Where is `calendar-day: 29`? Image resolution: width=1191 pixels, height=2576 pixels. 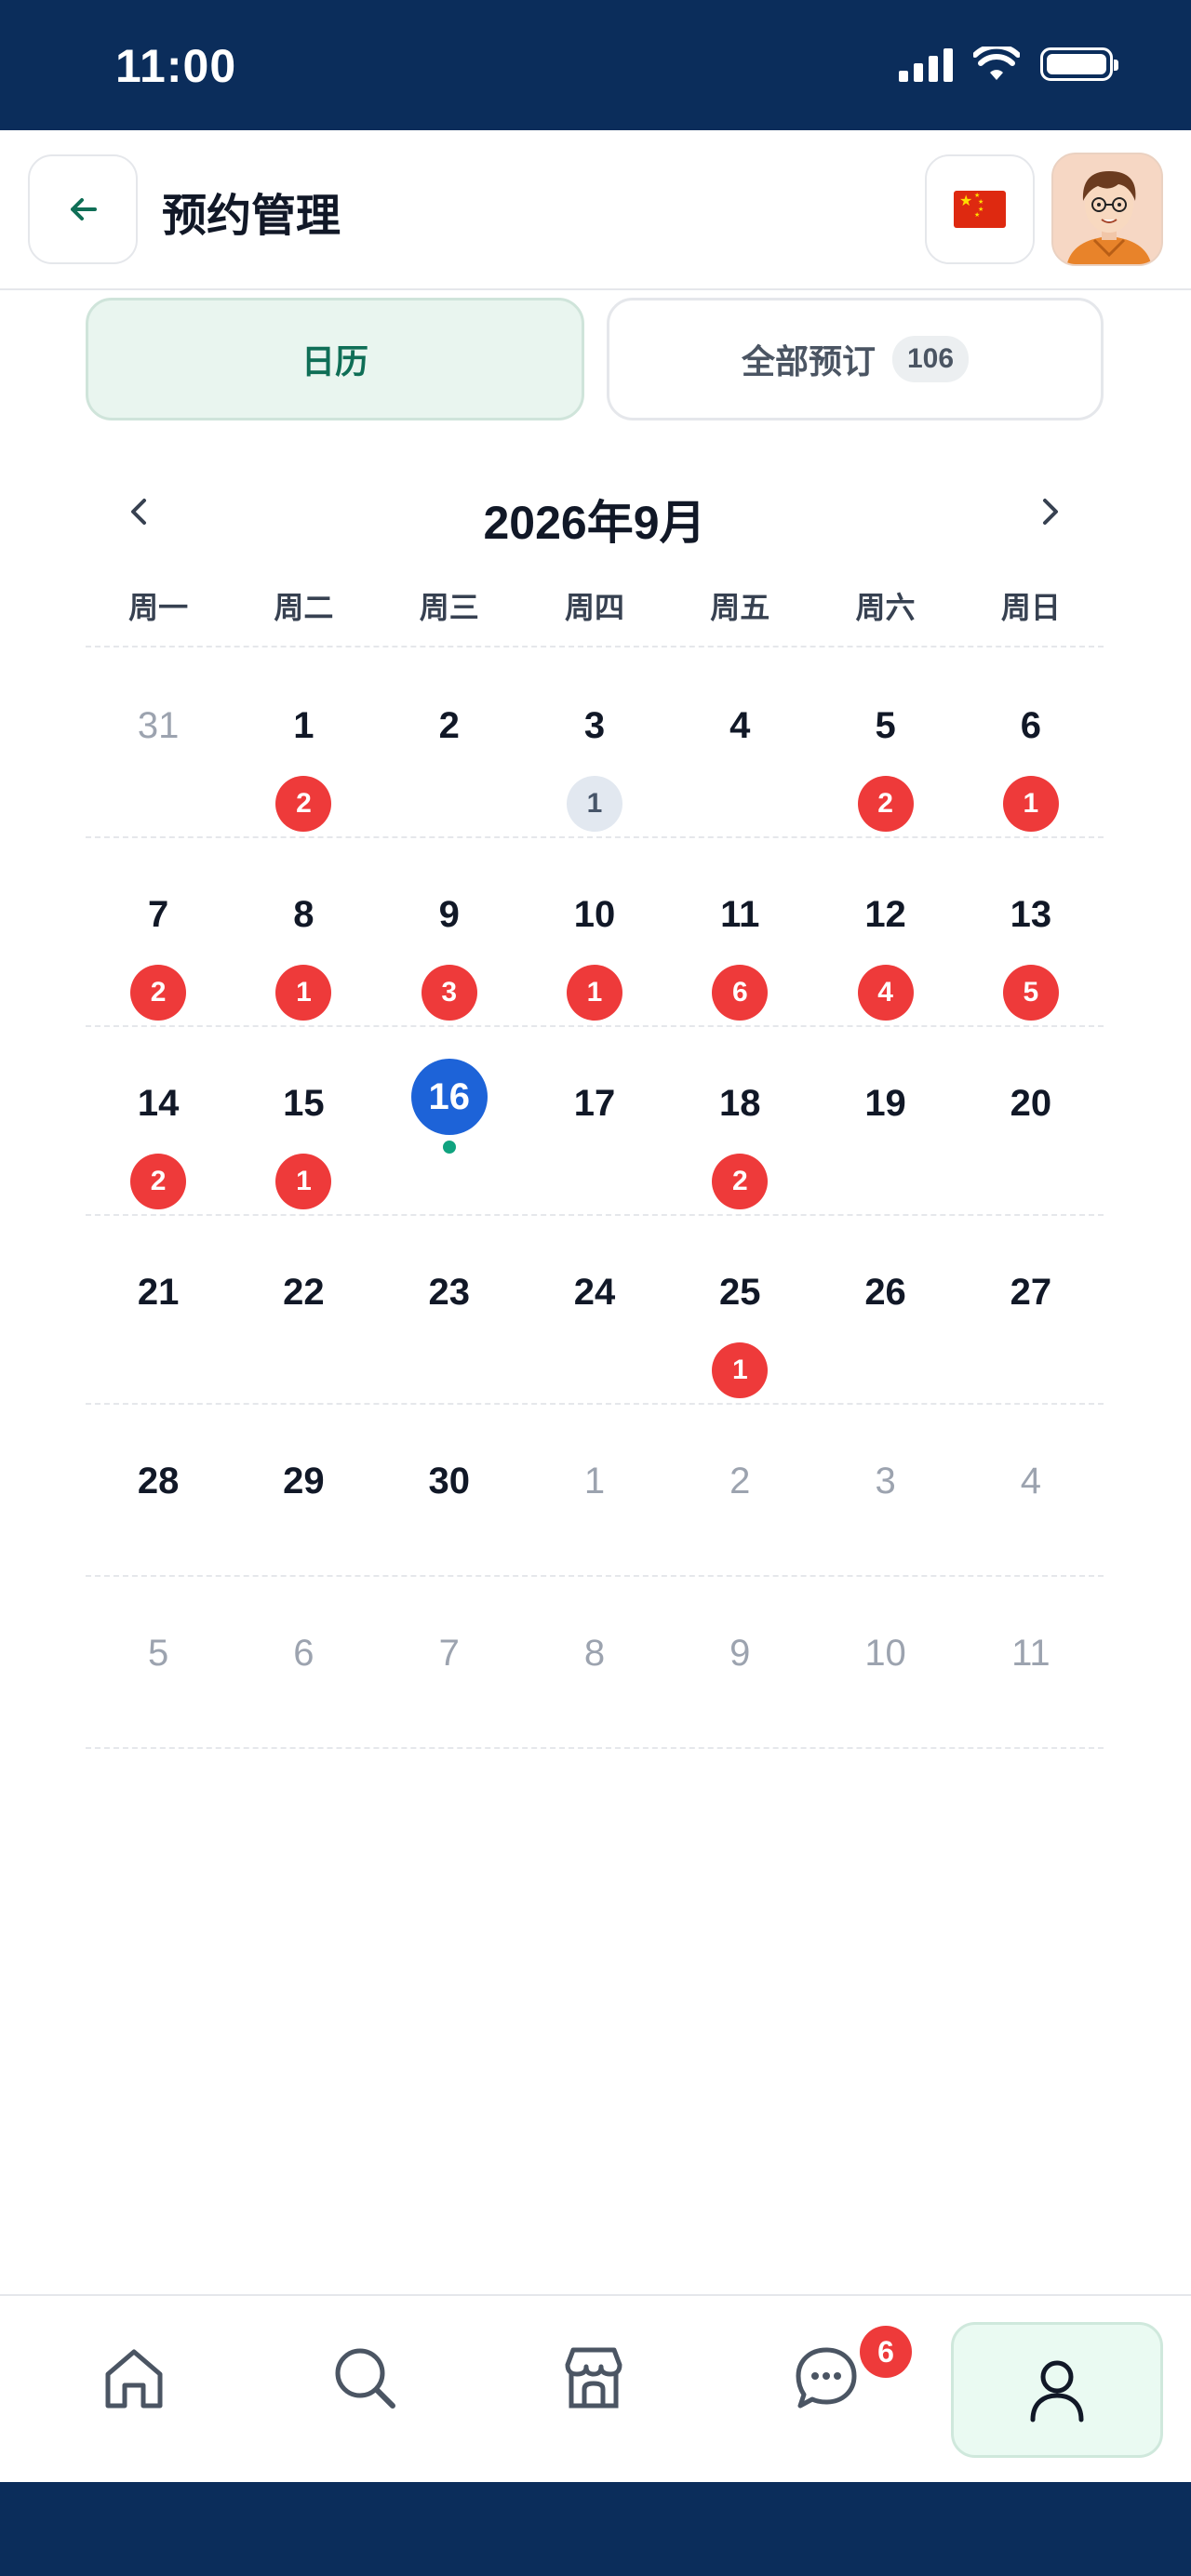
calendar-day: 29 is located at coordinates (303, 1490).